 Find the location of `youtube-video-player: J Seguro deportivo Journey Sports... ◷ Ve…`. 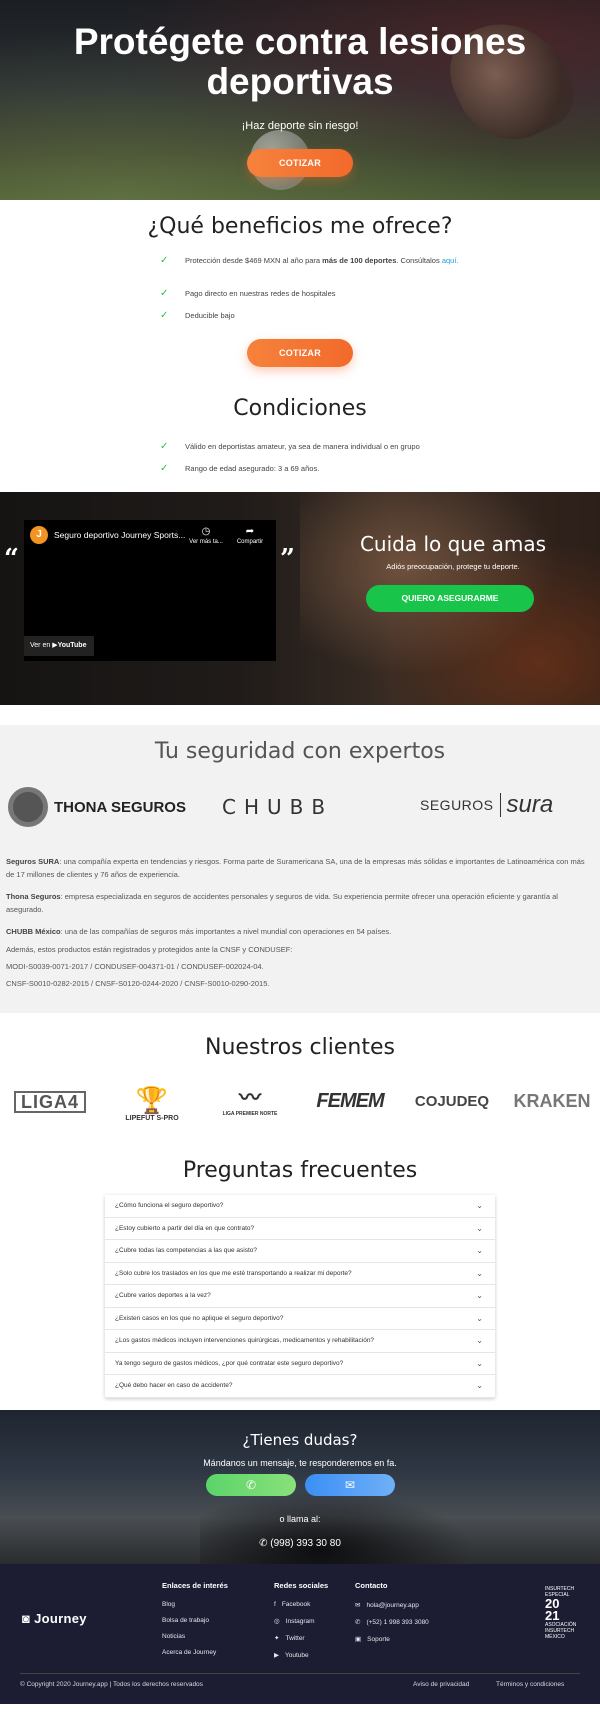

youtube-video-player: J Seguro deportivo Journey Sports... ◷ Ve… is located at coordinates (150, 590).